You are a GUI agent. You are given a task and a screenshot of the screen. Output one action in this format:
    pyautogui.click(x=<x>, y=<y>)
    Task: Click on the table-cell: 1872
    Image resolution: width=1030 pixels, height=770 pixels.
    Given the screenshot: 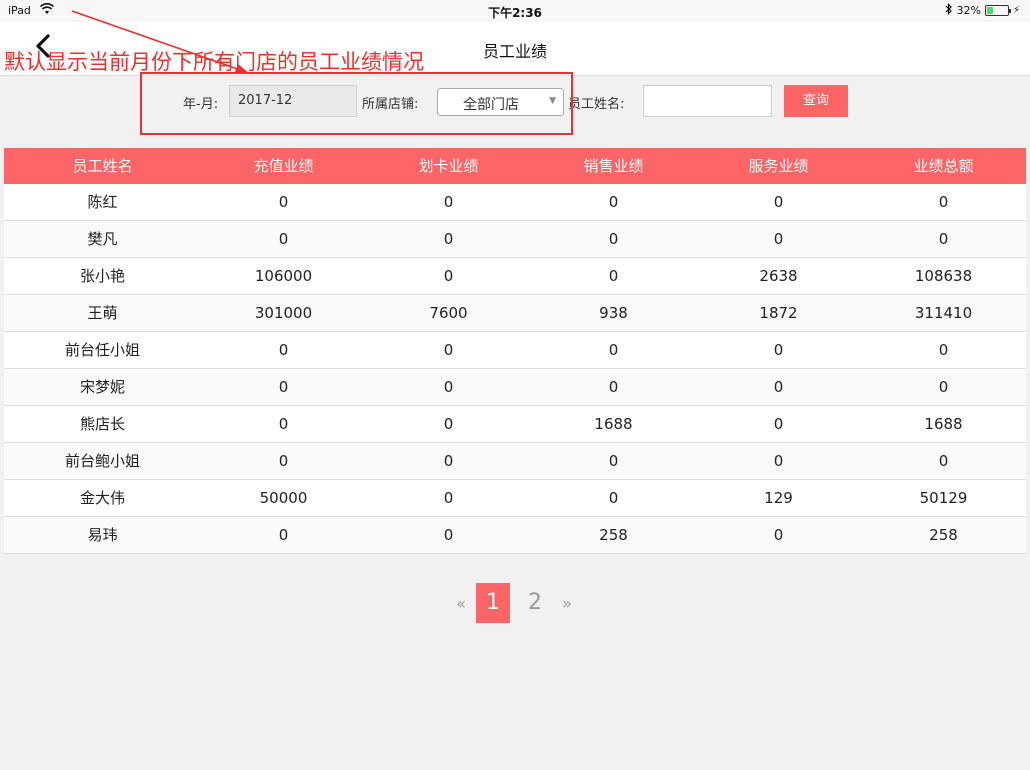 What is the action you would take?
    pyautogui.click(x=778, y=313)
    